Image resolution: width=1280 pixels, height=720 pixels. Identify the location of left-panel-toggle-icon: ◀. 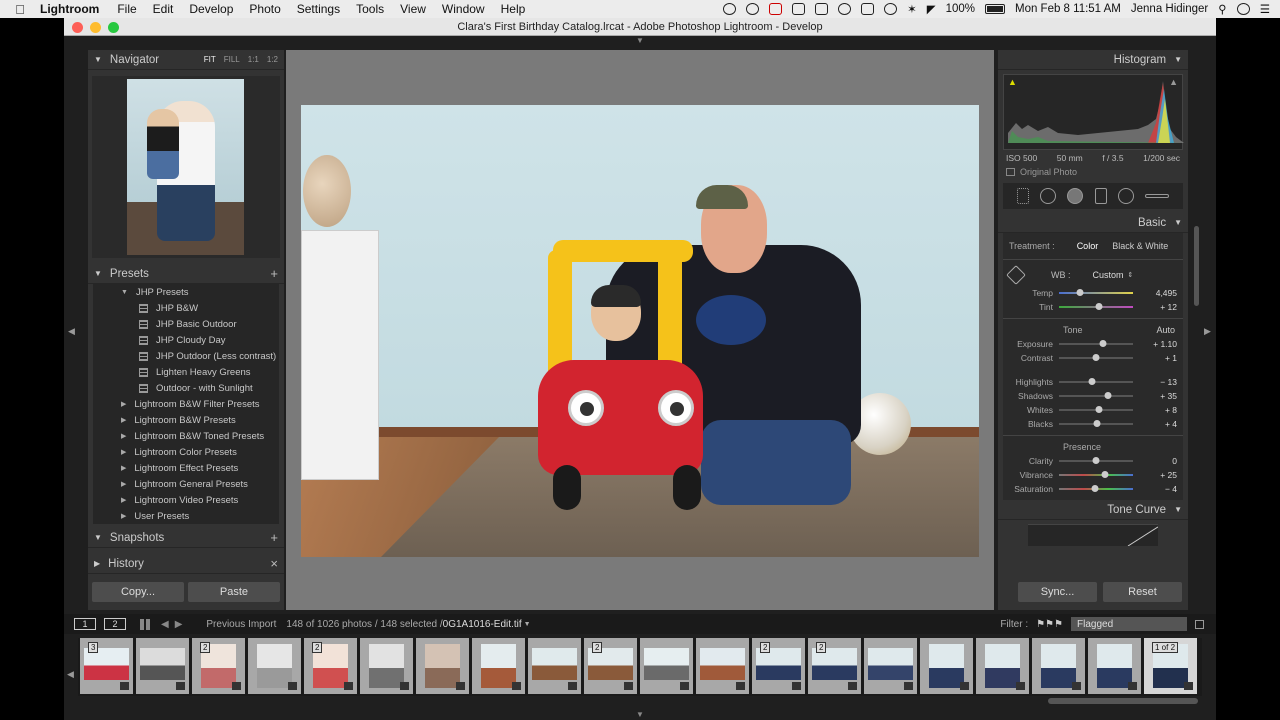
(71, 331).